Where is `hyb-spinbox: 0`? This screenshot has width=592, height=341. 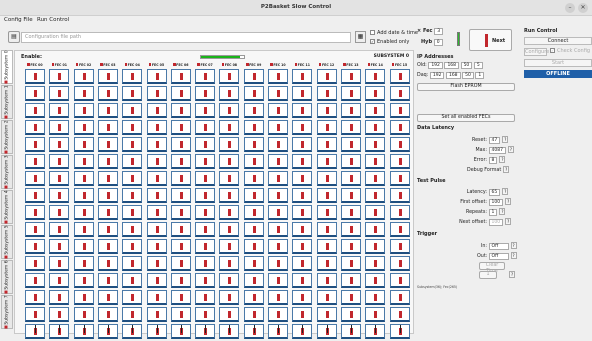
hyb-spinbox: 0 is located at coordinates (438, 42).